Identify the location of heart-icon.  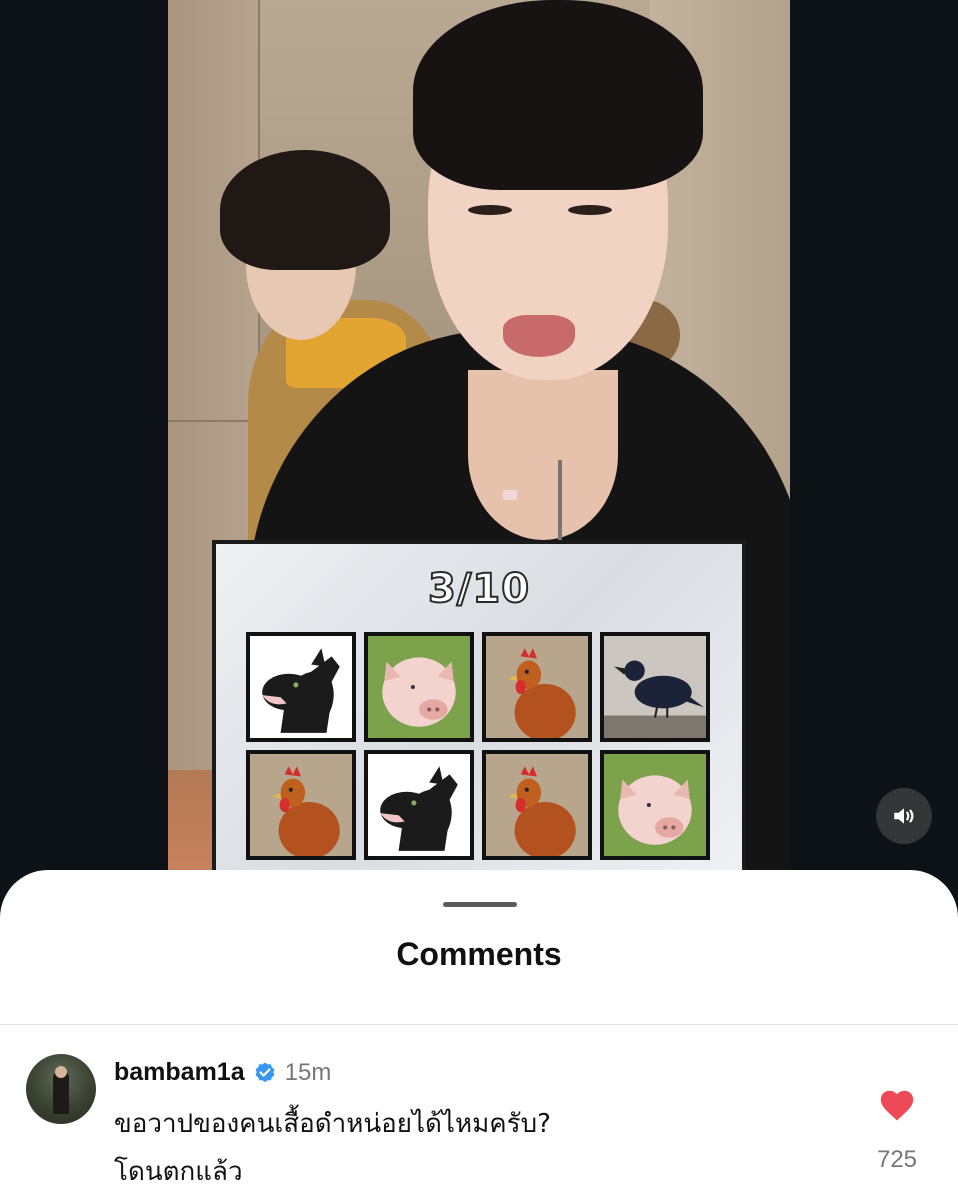
(897, 1105).